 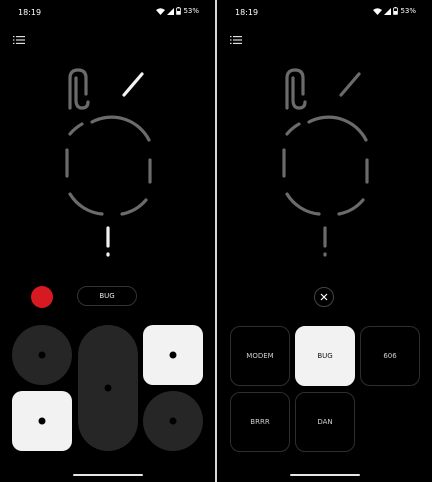 What do you see at coordinates (107, 296) in the screenshot?
I see `mode-select-button: BUG` at bounding box center [107, 296].